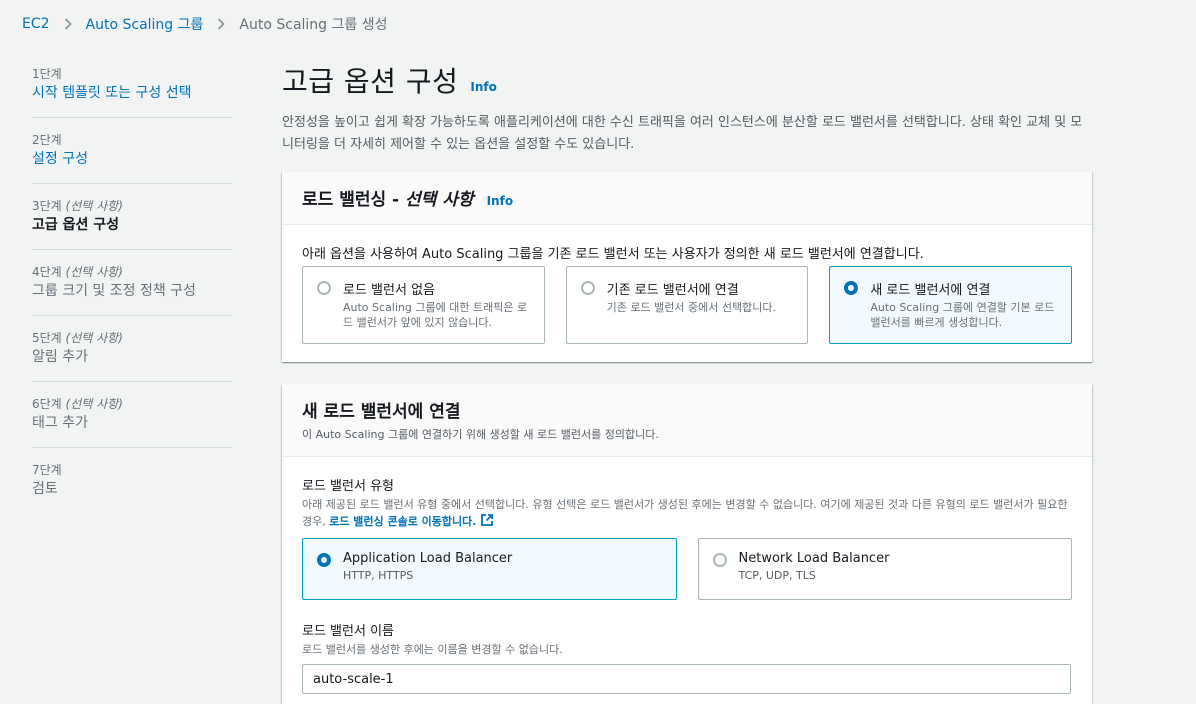  Describe the element at coordinates (132, 422) in the screenshot. I see `wizard-step-6: 6단계 (선택 사항) 태그 추가` at that location.